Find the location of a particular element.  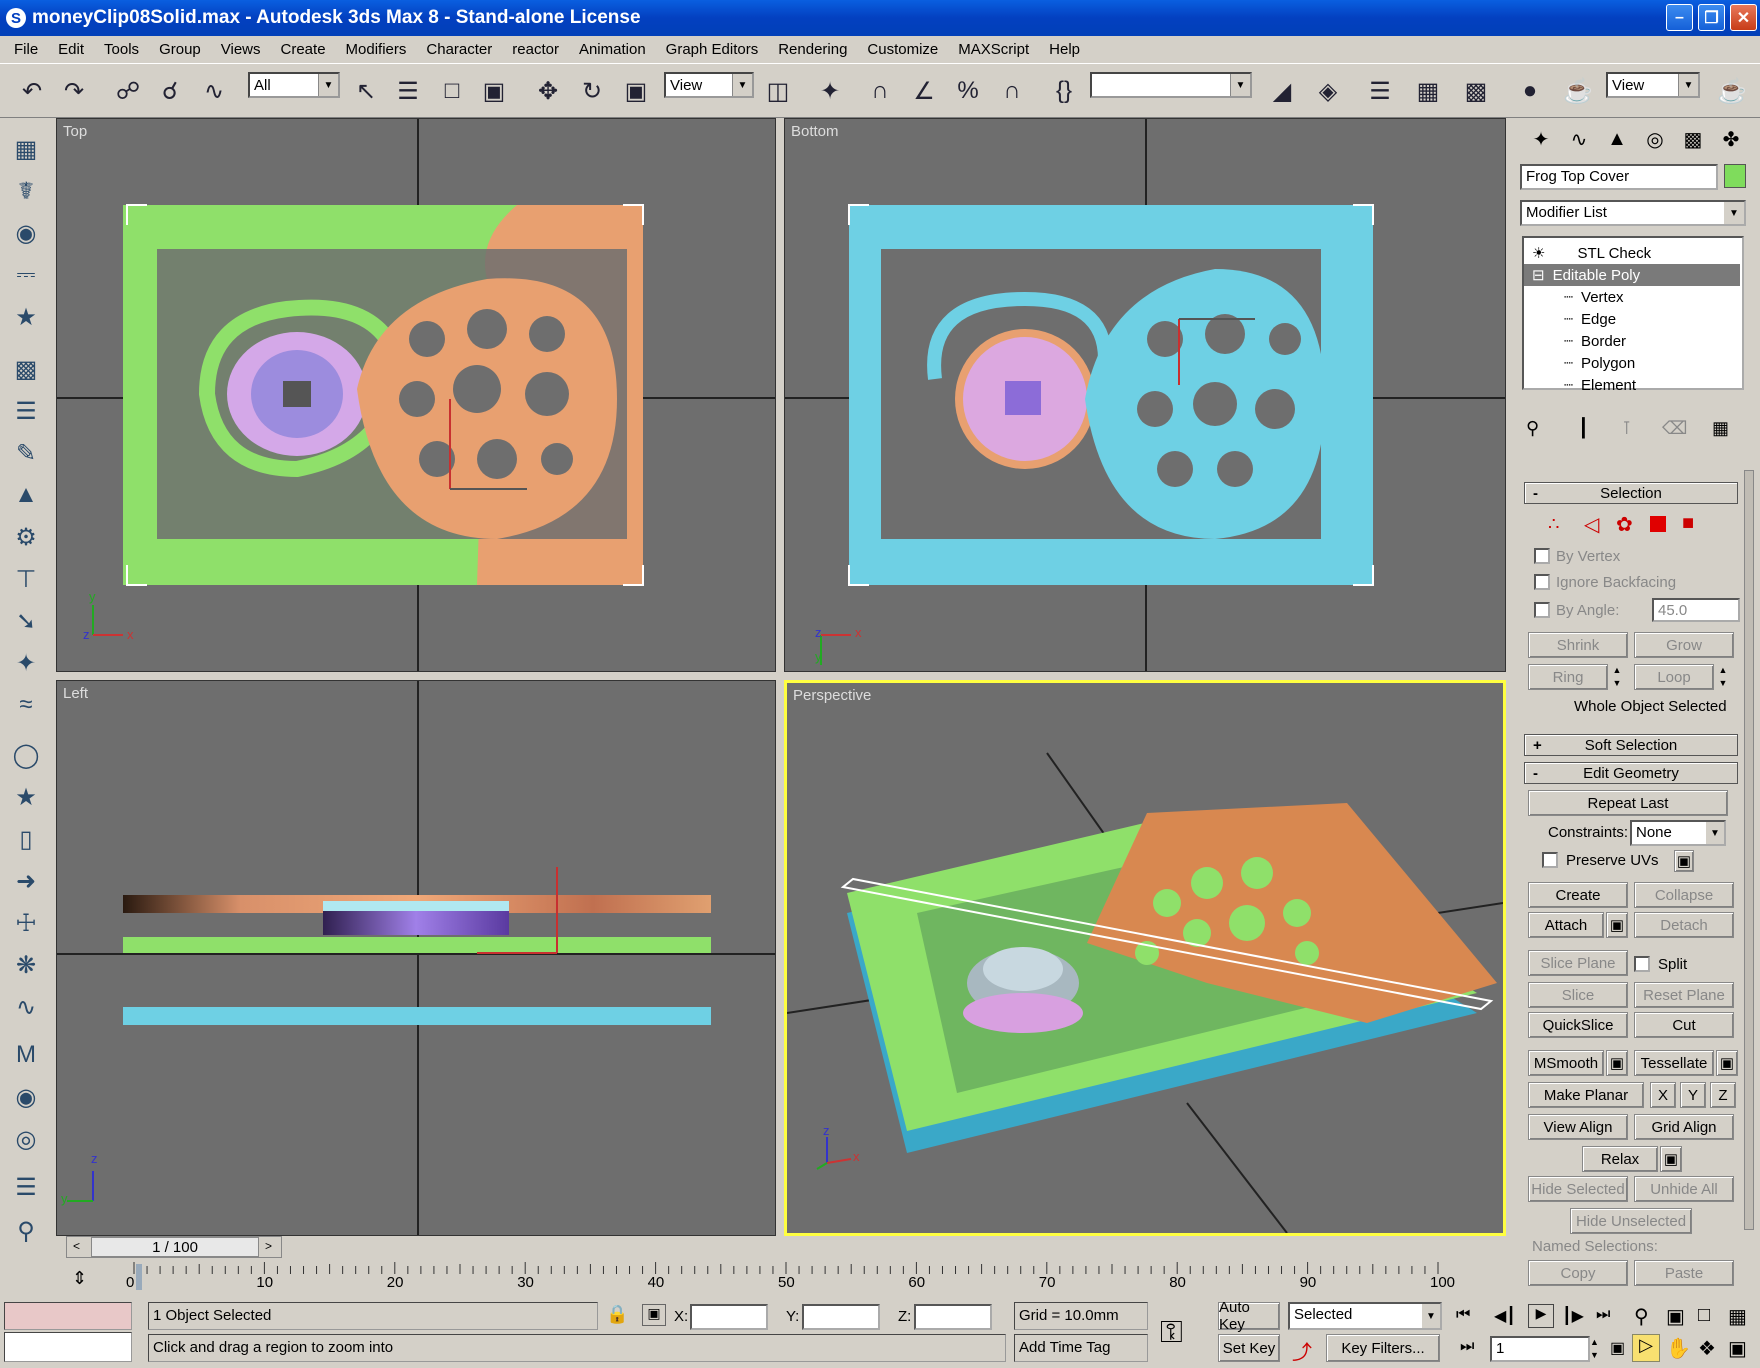

twist-icon: ✦ is located at coordinates (26, 663).